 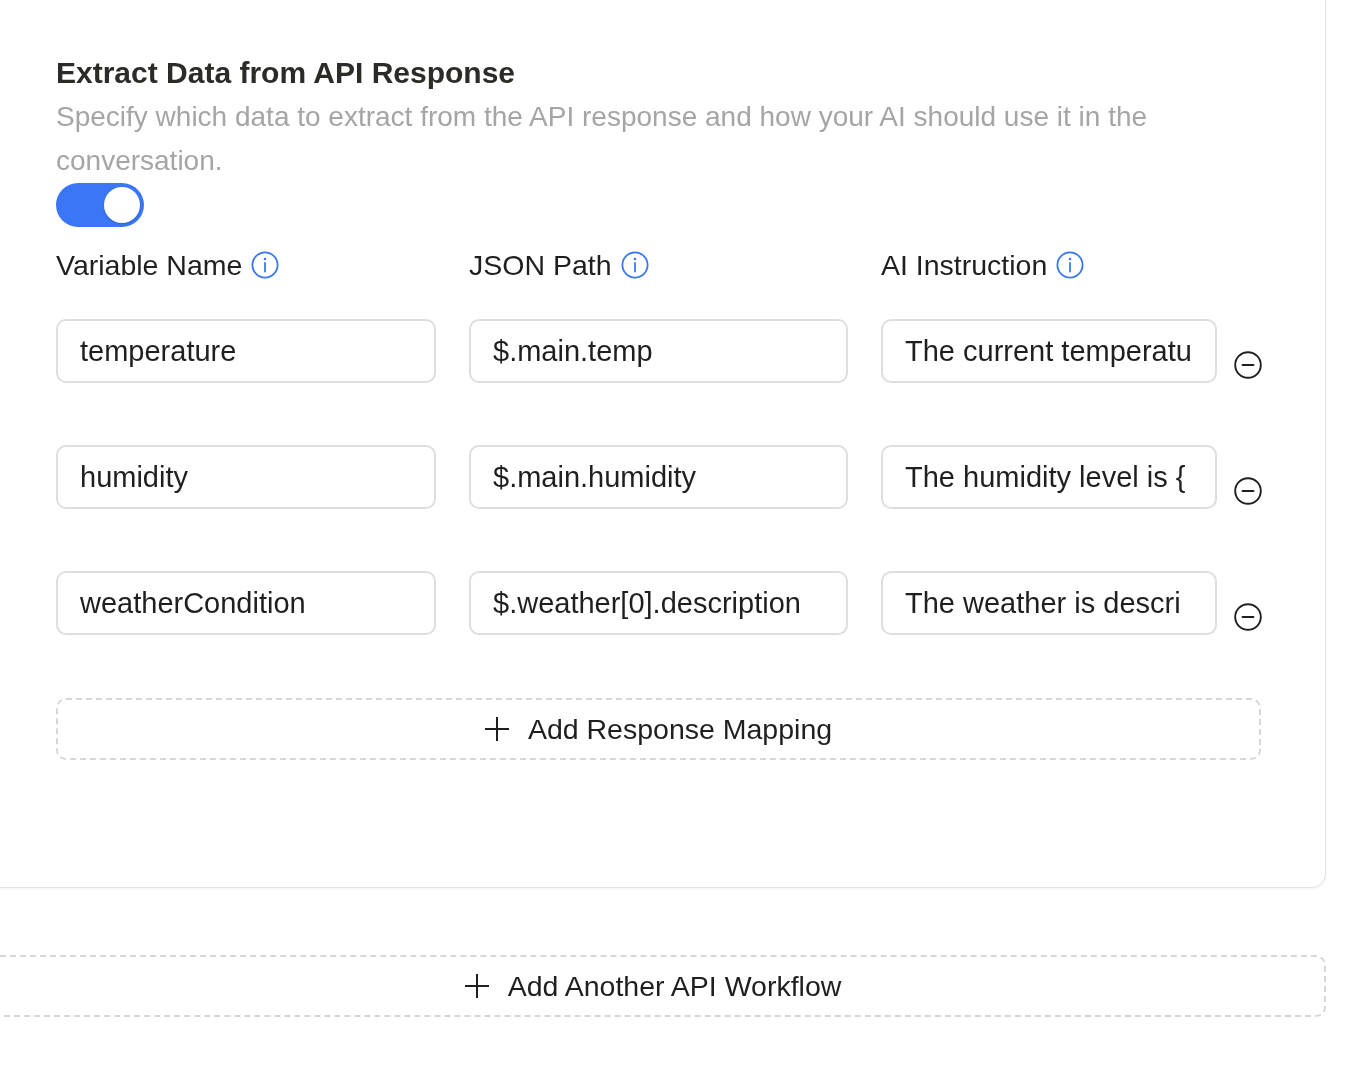 What do you see at coordinates (246, 351) in the screenshot?
I see `variable-name-field: temperature` at bounding box center [246, 351].